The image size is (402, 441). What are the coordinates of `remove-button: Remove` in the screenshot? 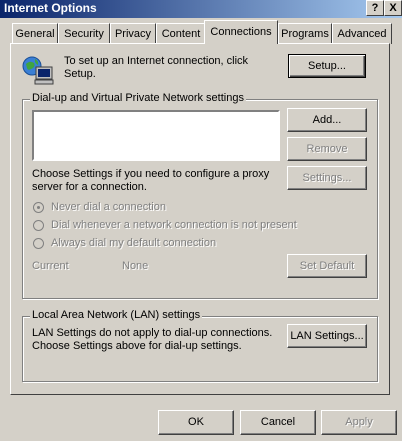 It's located at (327, 149).